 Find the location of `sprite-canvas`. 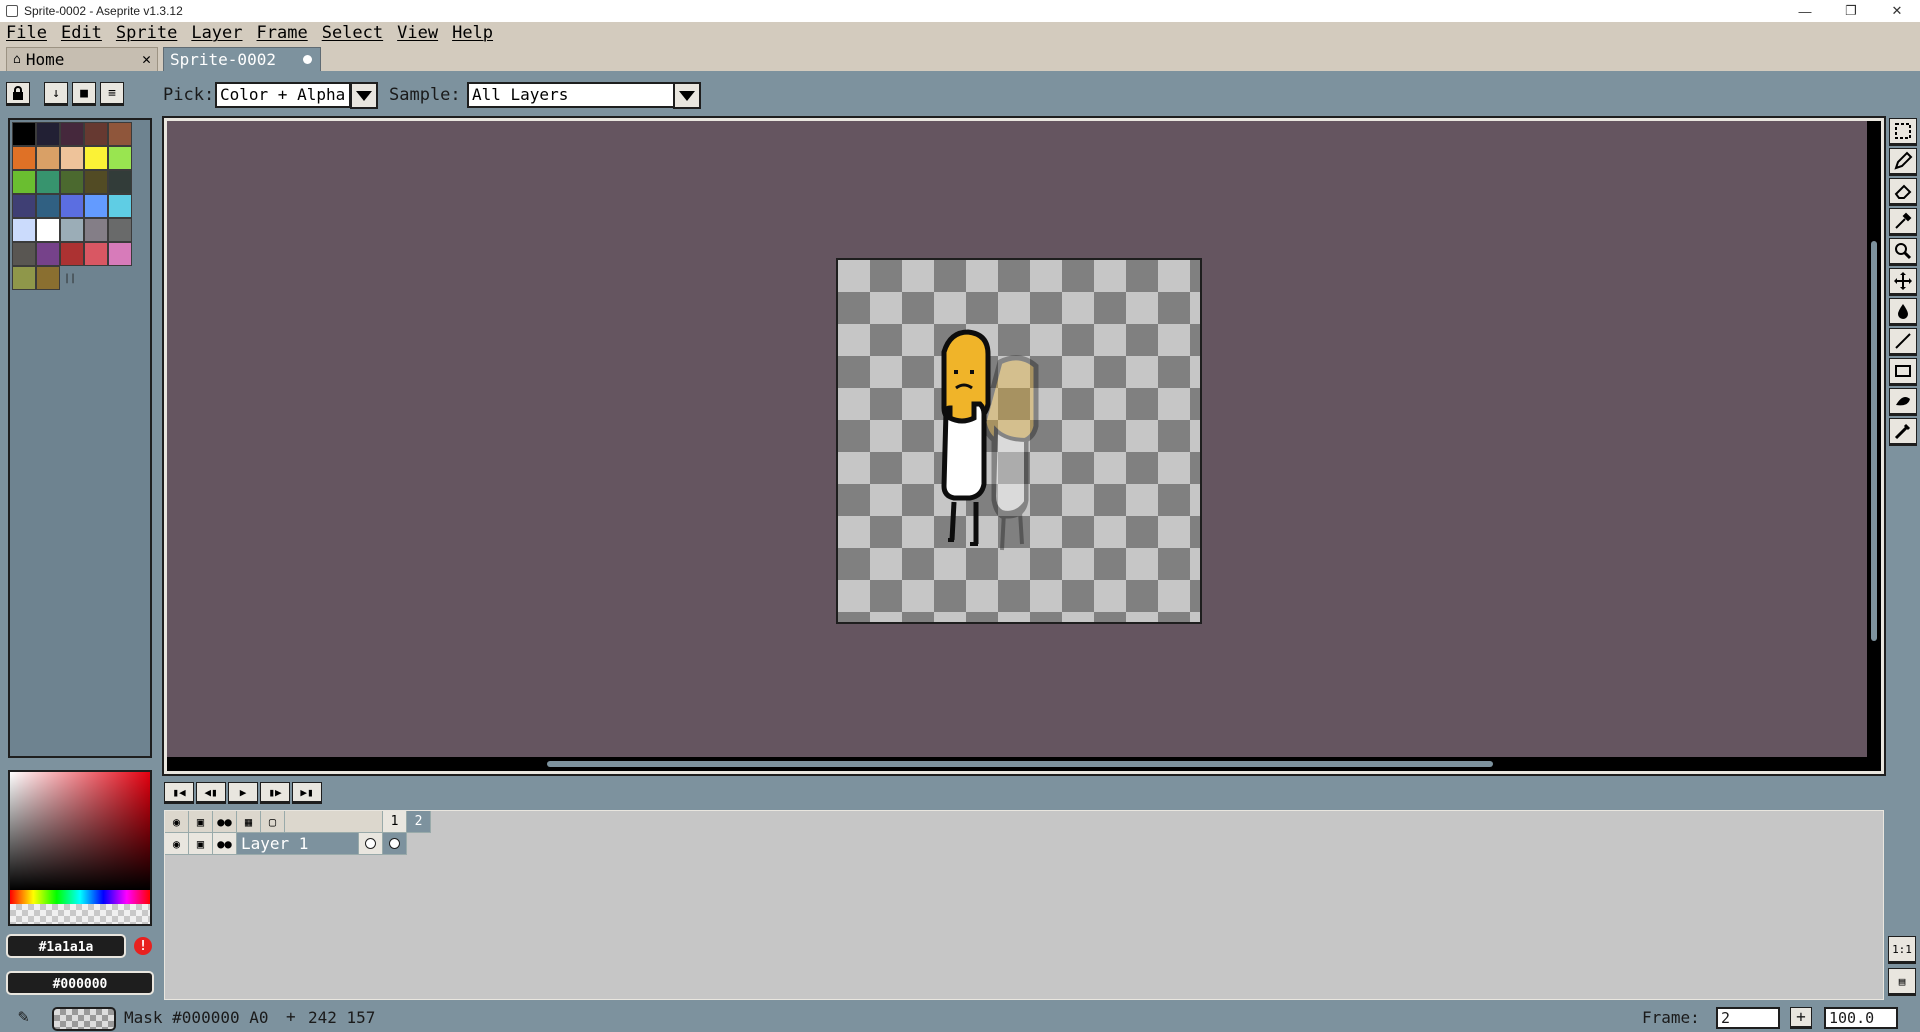

sprite-canvas is located at coordinates (1019, 441).